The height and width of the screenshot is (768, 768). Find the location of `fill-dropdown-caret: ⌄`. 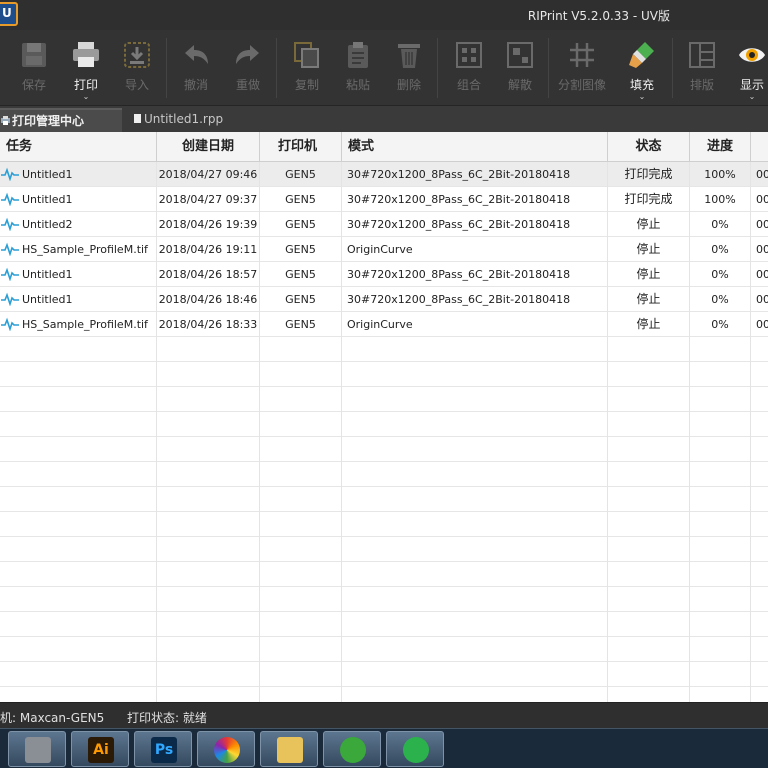

fill-dropdown-caret: ⌄ is located at coordinates (642, 97).